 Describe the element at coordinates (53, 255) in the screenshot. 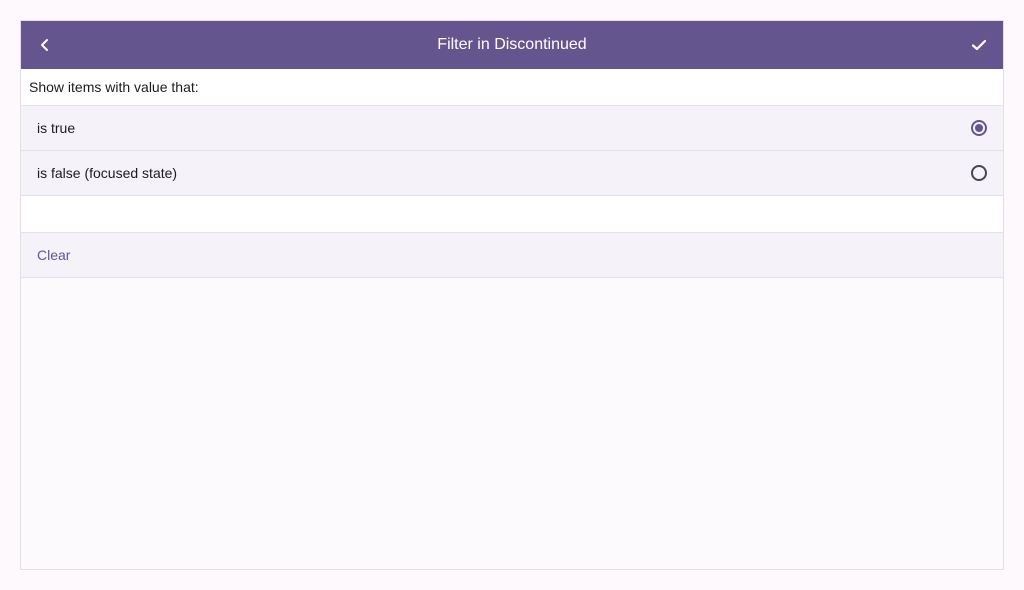

I see `clear-button: Clear` at that location.